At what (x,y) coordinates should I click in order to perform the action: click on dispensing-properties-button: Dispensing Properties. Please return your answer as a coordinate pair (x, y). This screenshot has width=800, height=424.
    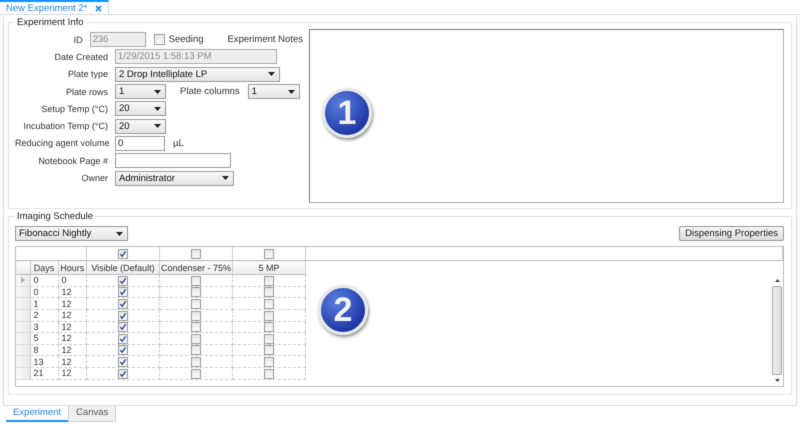
    Looking at the image, I should click on (731, 233).